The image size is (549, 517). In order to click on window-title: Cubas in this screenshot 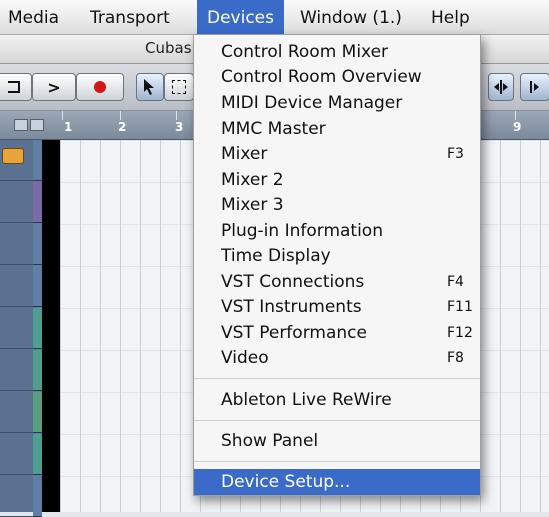, I will do `click(168, 48)`.